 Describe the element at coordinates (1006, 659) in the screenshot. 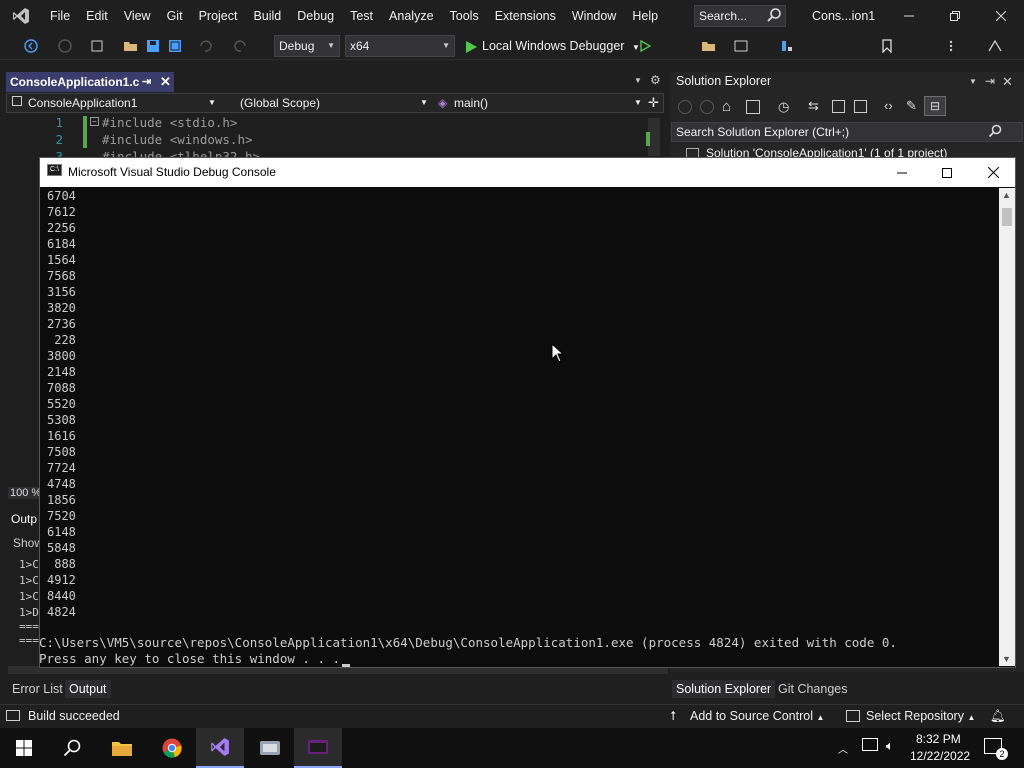

I see `scroll-down-icon: ▼` at that location.